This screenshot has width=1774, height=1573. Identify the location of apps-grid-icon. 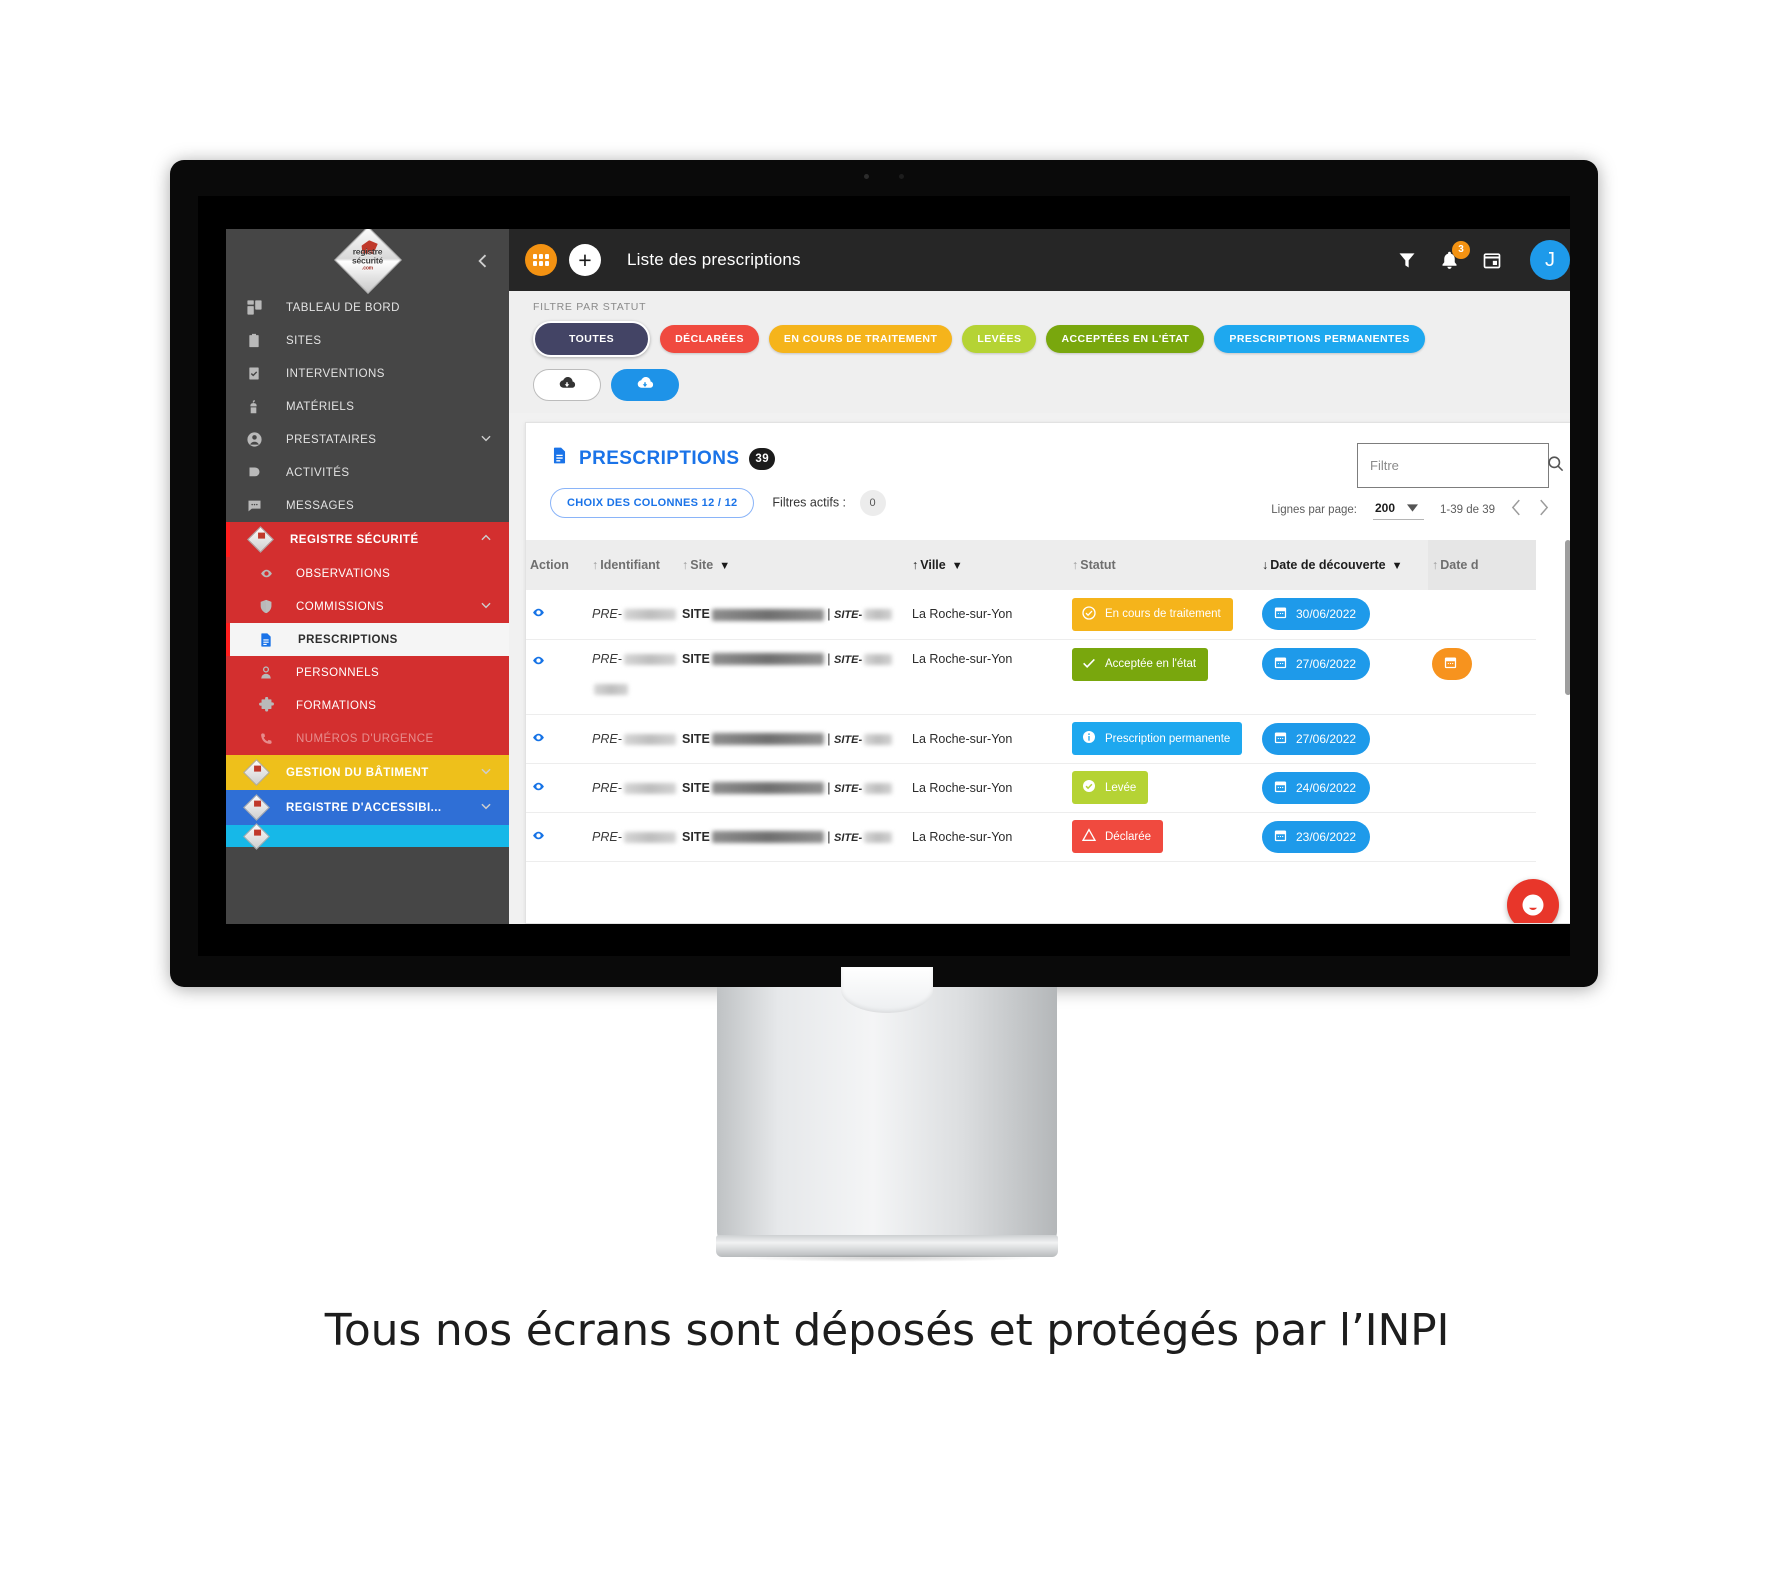
(541, 260).